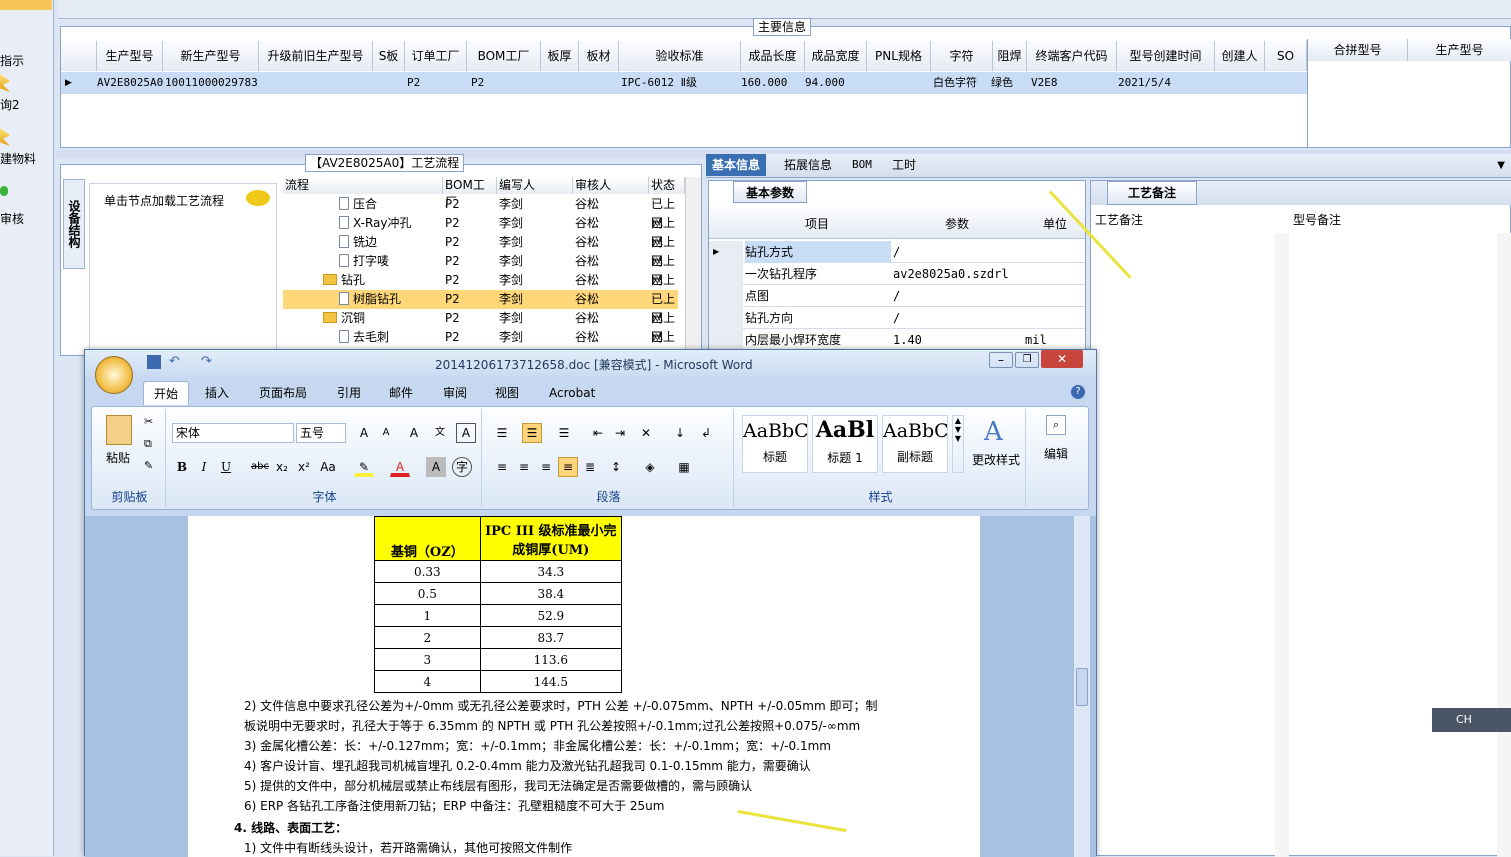  What do you see at coordinates (817, 223) in the screenshot?
I see `col-header: 项目` at bounding box center [817, 223].